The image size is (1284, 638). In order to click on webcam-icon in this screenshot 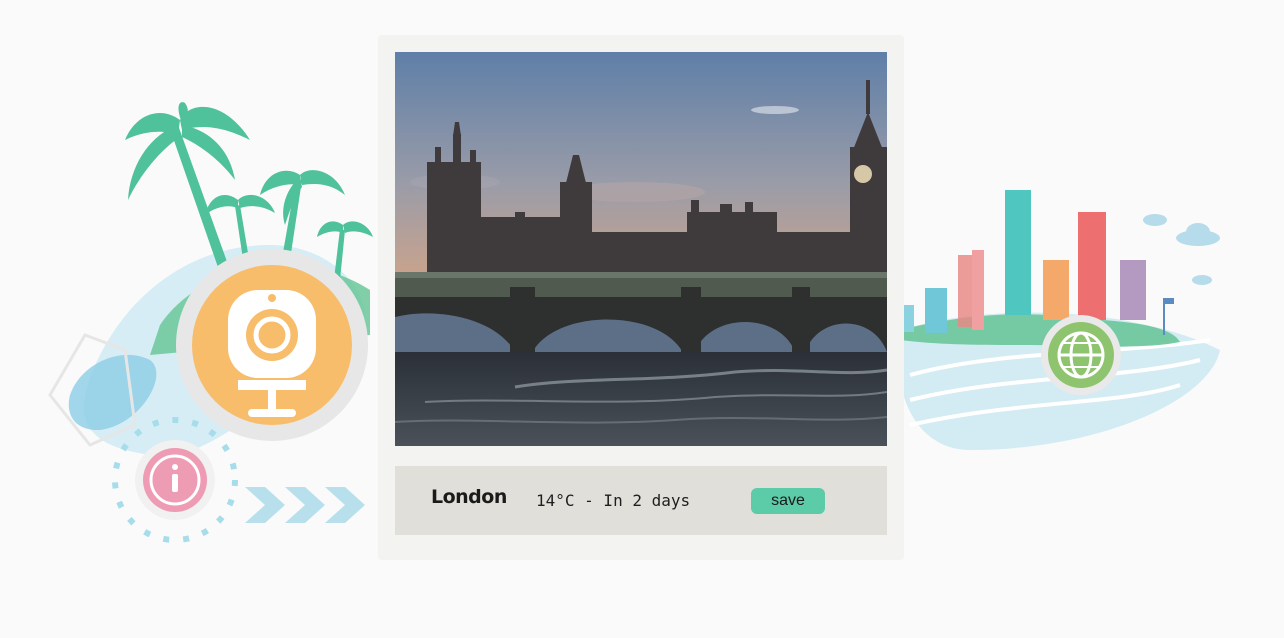, I will do `click(272, 345)`.